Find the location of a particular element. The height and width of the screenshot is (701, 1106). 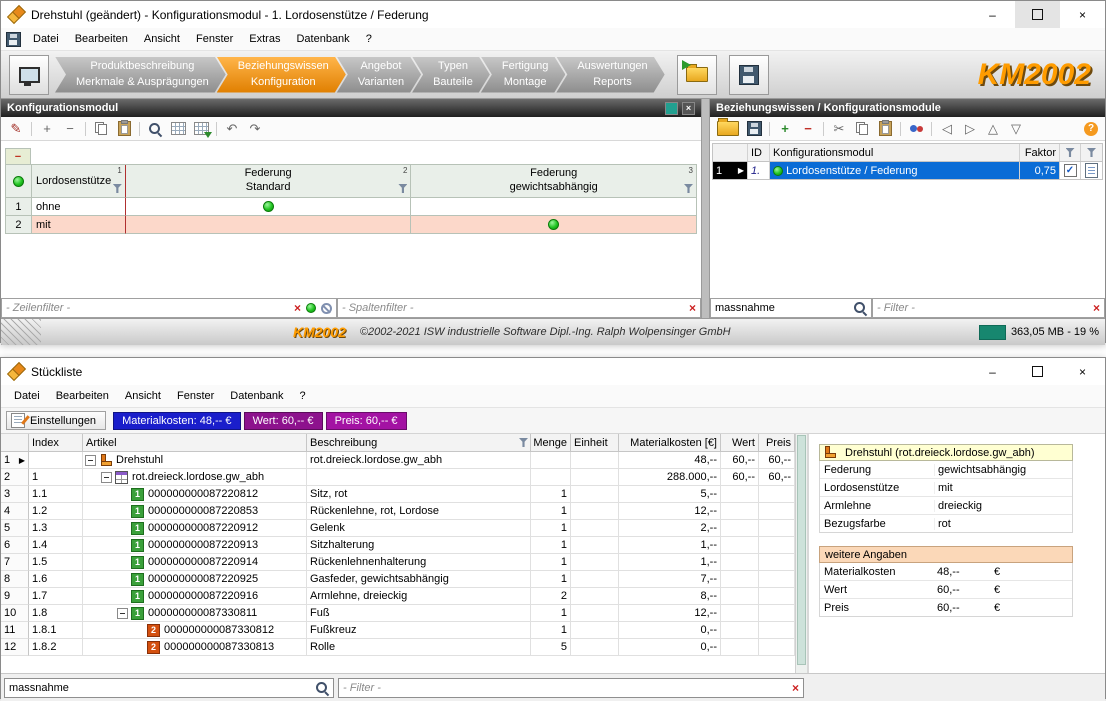

row-axis-dot-cell is located at coordinates (19, 181).